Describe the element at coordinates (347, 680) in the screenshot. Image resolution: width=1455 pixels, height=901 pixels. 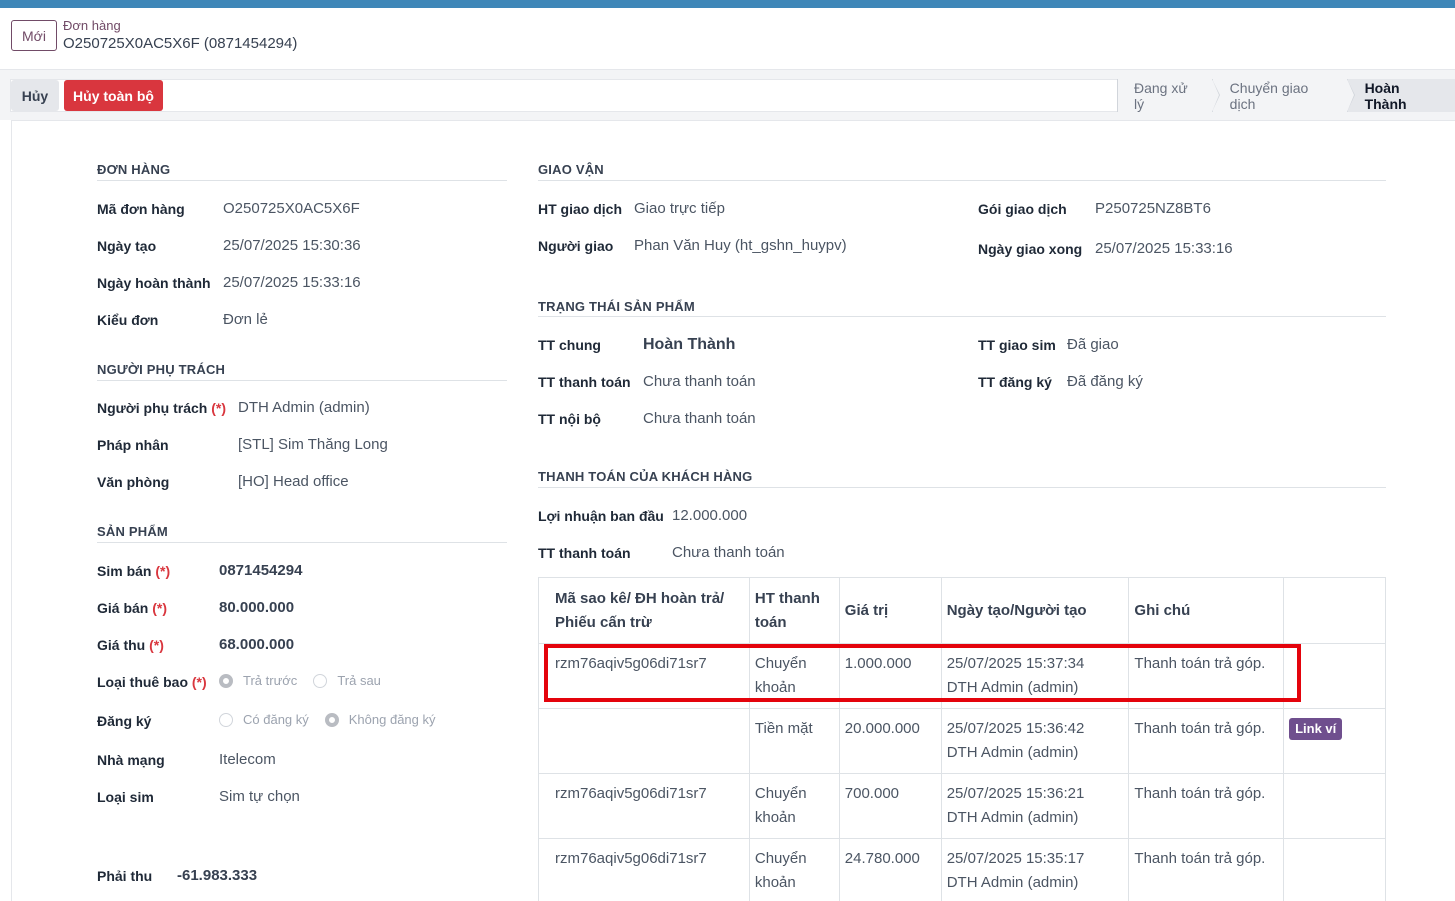
I see `radio-postpaid: Trả sau` at that location.